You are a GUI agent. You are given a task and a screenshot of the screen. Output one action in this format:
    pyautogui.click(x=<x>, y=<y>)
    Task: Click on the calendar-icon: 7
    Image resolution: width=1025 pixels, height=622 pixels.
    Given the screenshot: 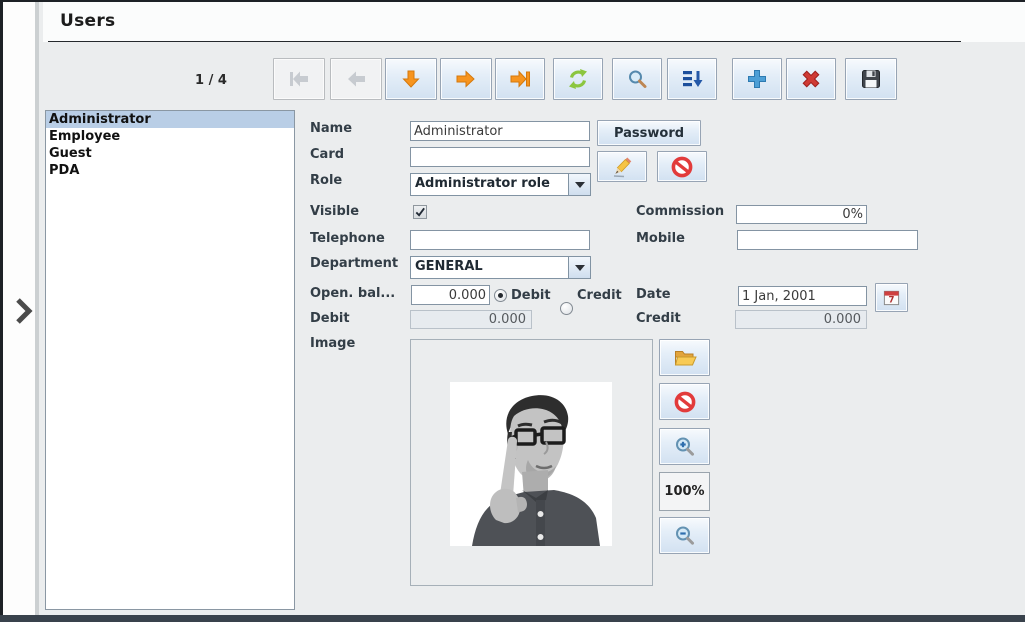 What is the action you would take?
    pyautogui.click(x=891, y=298)
    